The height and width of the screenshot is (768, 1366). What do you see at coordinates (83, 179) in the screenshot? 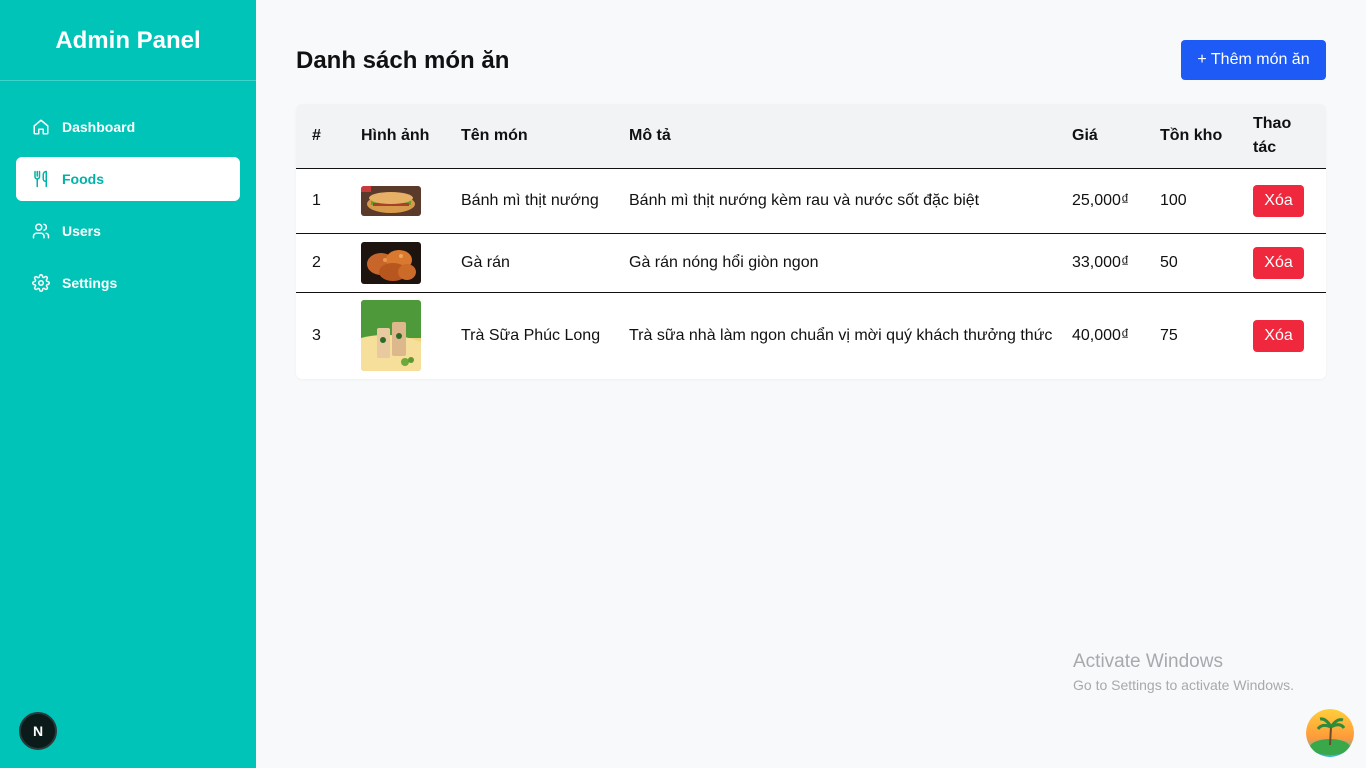
I see `sidebar-item-label: Foods` at bounding box center [83, 179].